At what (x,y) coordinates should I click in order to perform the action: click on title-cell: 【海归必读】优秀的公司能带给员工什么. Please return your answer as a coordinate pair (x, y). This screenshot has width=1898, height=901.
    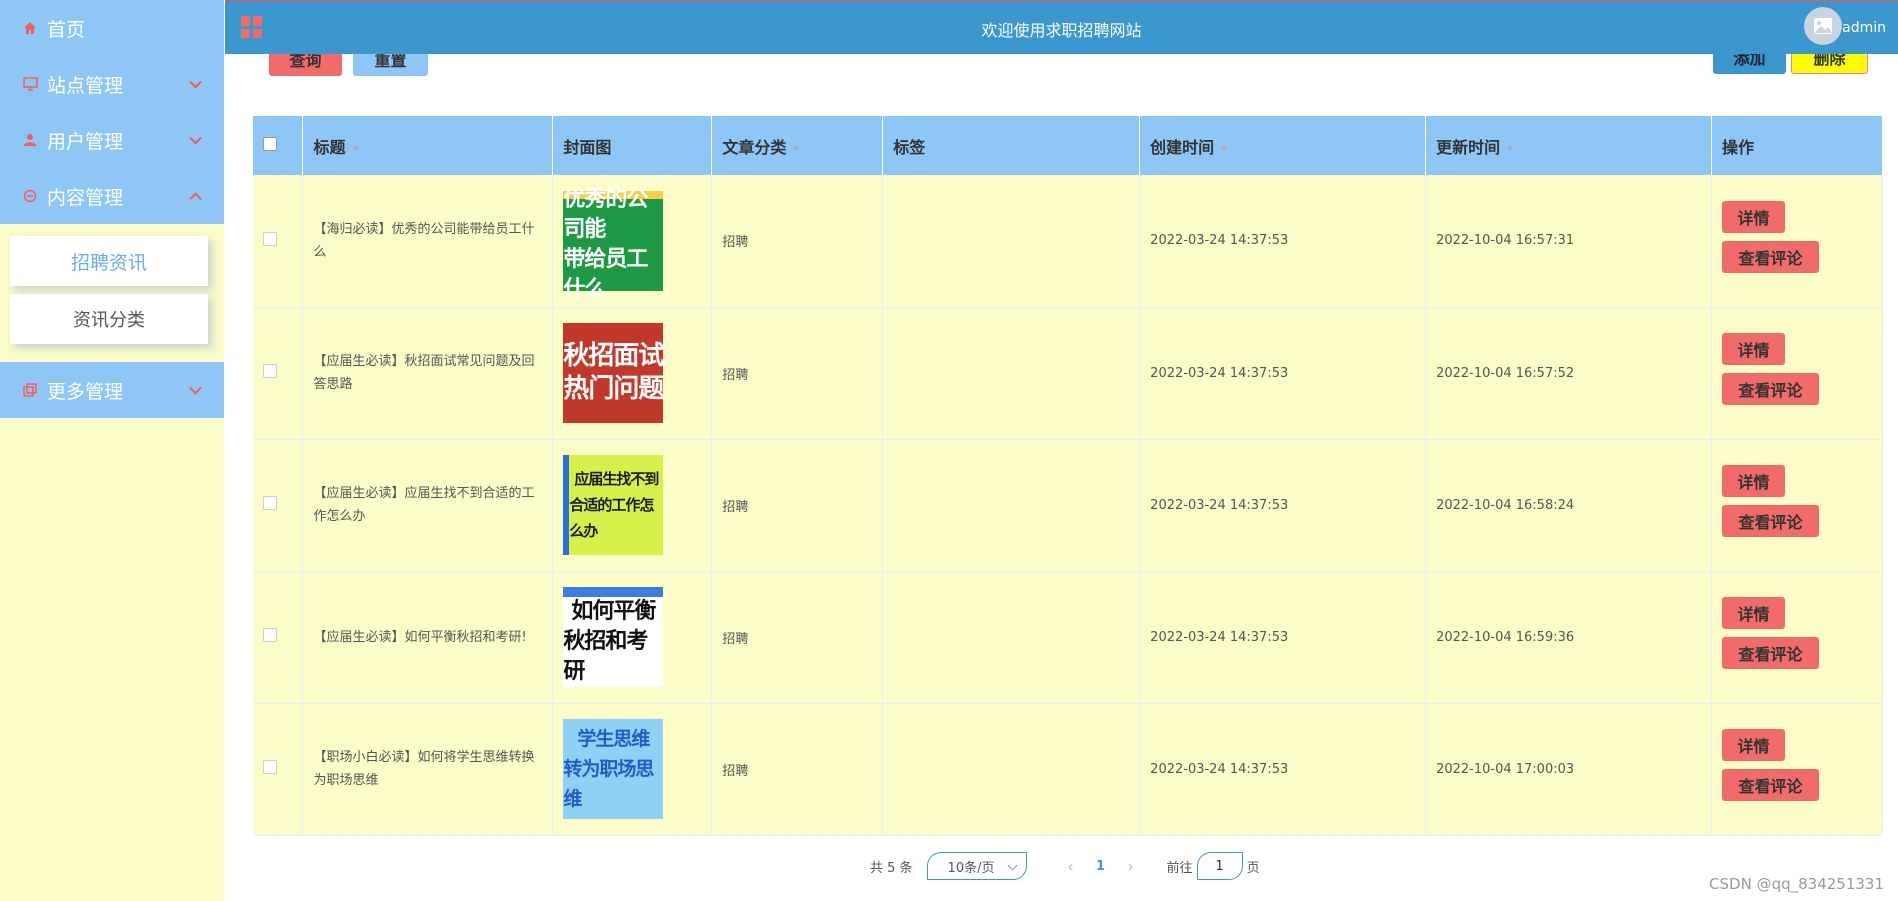
    Looking at the image, I should click on (428, 241).